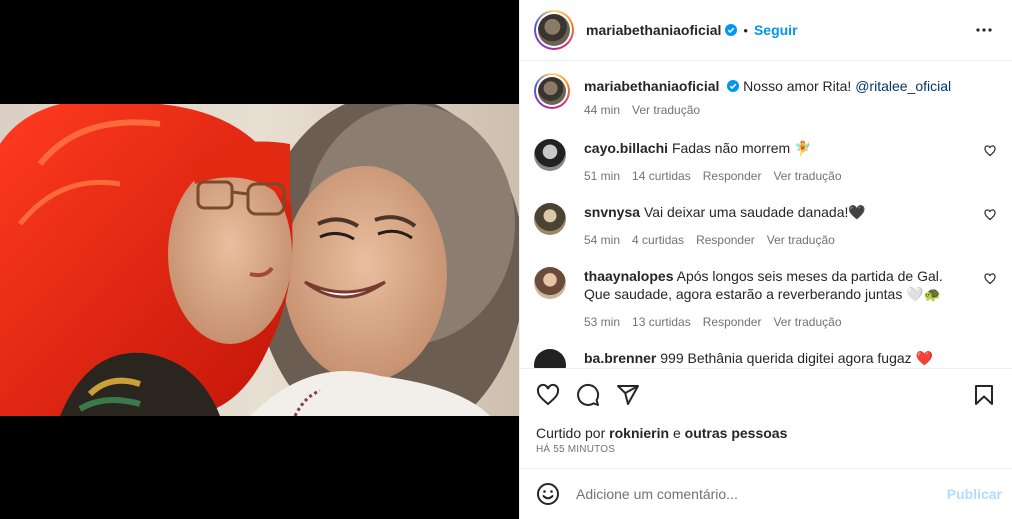  I want to click on caption-username: mariabethaniaoficial, so click(651, 86).